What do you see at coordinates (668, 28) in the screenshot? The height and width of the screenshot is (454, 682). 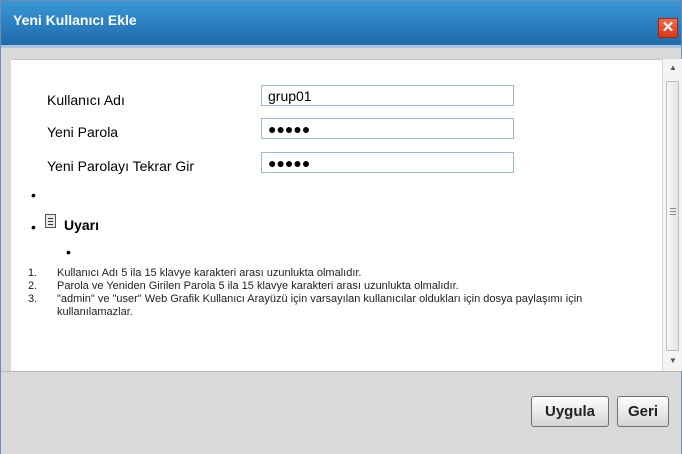 I see `close-icon: ✕` at bounding box center [668, 28].